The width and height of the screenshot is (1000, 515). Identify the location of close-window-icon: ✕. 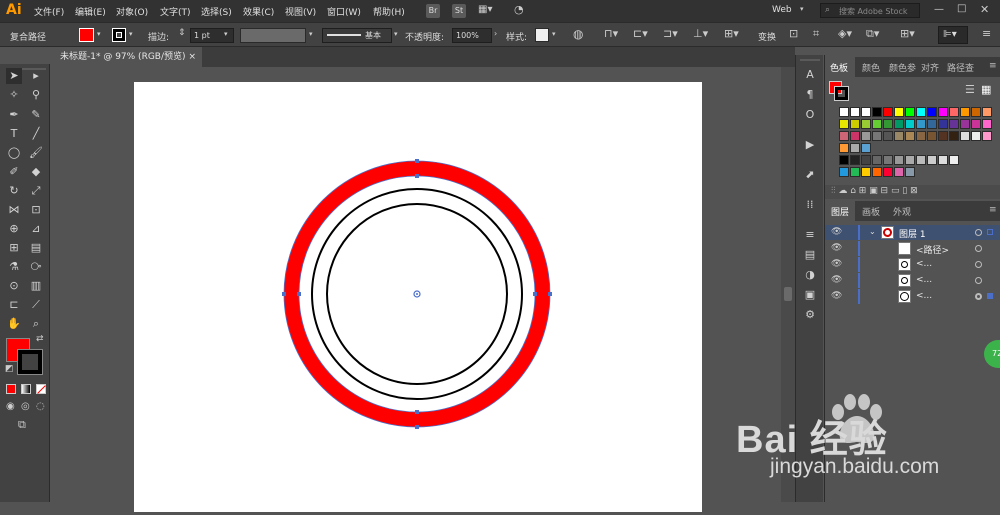
(984, 9).